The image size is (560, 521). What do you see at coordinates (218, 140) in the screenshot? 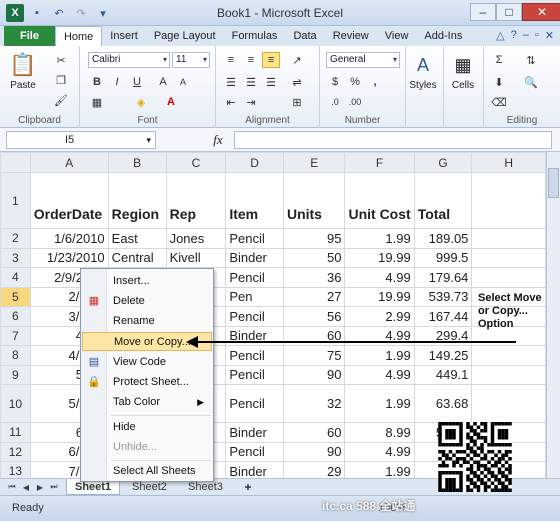
I see `insert-function-icon: fx` at bounding box center [218, 140].